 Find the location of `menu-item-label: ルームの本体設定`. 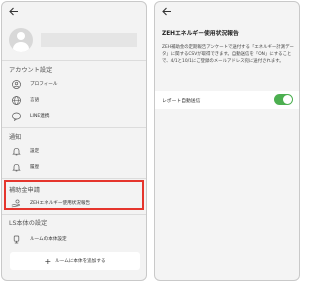

menu-item-label: ルームの本体設定 is located at coordinates (48, 239).